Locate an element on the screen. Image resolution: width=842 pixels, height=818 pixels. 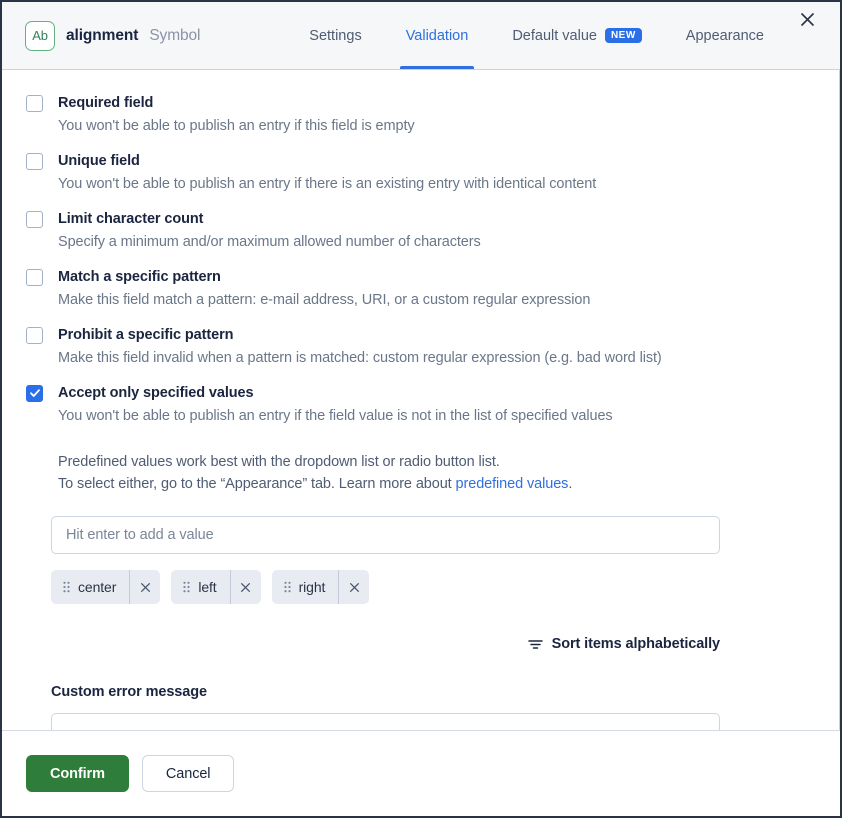
dialog-footer: Confirm Cancel is located at coordinates (421, 773).